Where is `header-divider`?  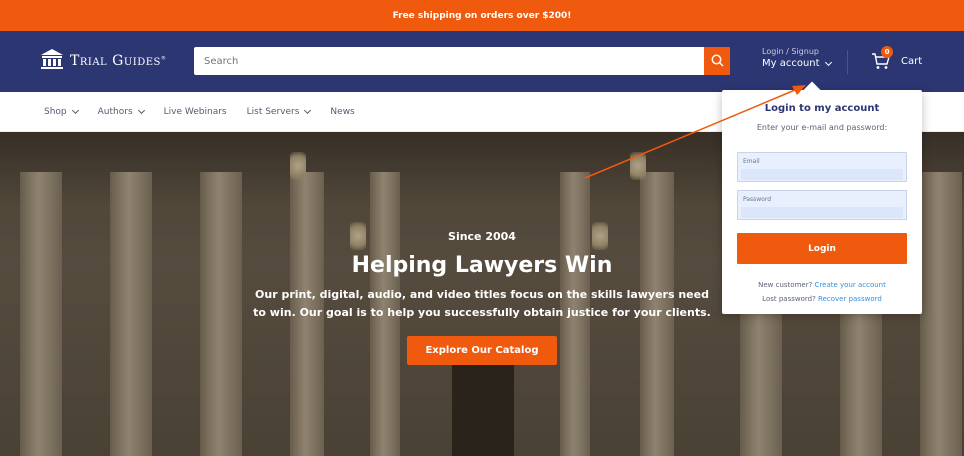 header-divider is located at coordinates (847, 62).